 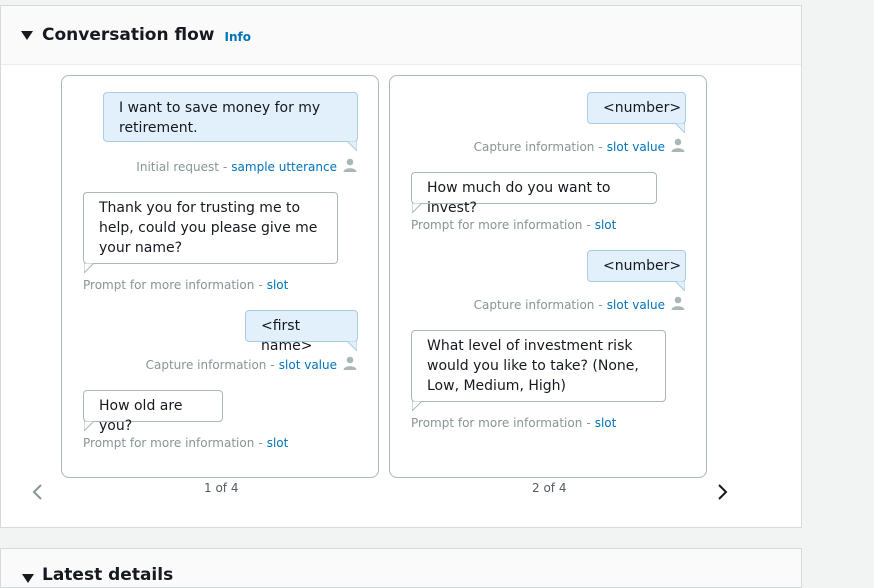 What do you see at coordinates (108, 575) in the screenshot?
I see `panel-title: Latest details` at bounding box center [108, 575].